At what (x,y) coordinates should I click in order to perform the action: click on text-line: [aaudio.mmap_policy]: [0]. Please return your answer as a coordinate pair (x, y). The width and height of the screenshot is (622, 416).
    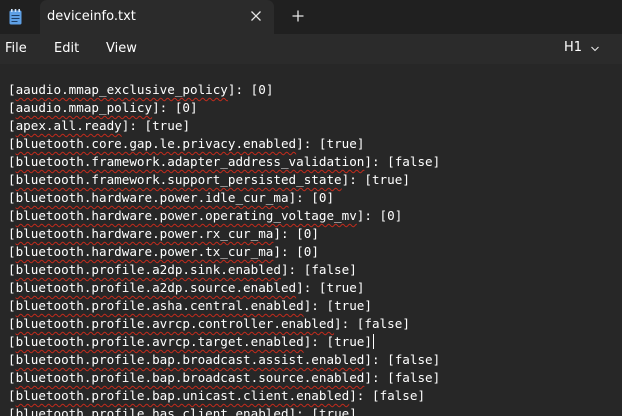
    Looking at the image, I should click on (103, 107).